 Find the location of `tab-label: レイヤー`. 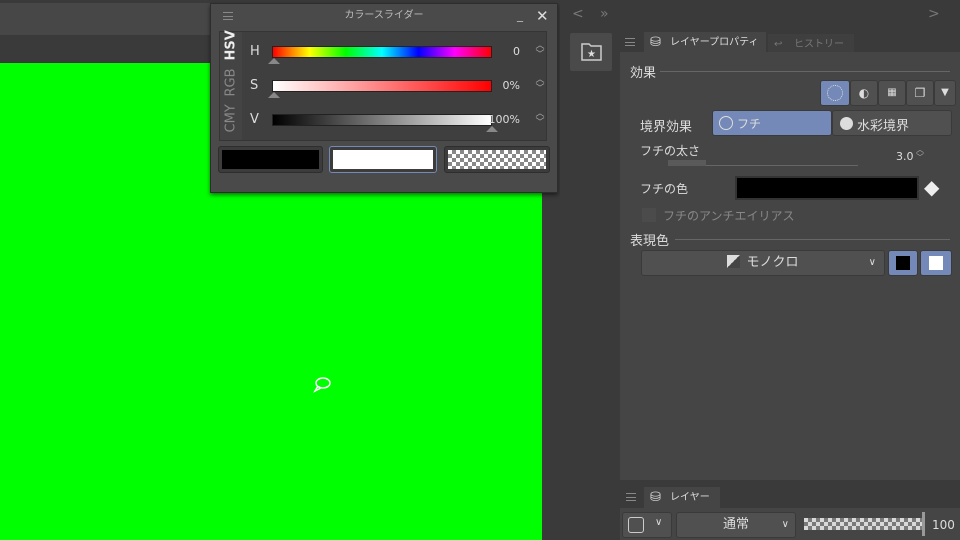

tab-label: レイヤー is located at coordinates (690, 497).